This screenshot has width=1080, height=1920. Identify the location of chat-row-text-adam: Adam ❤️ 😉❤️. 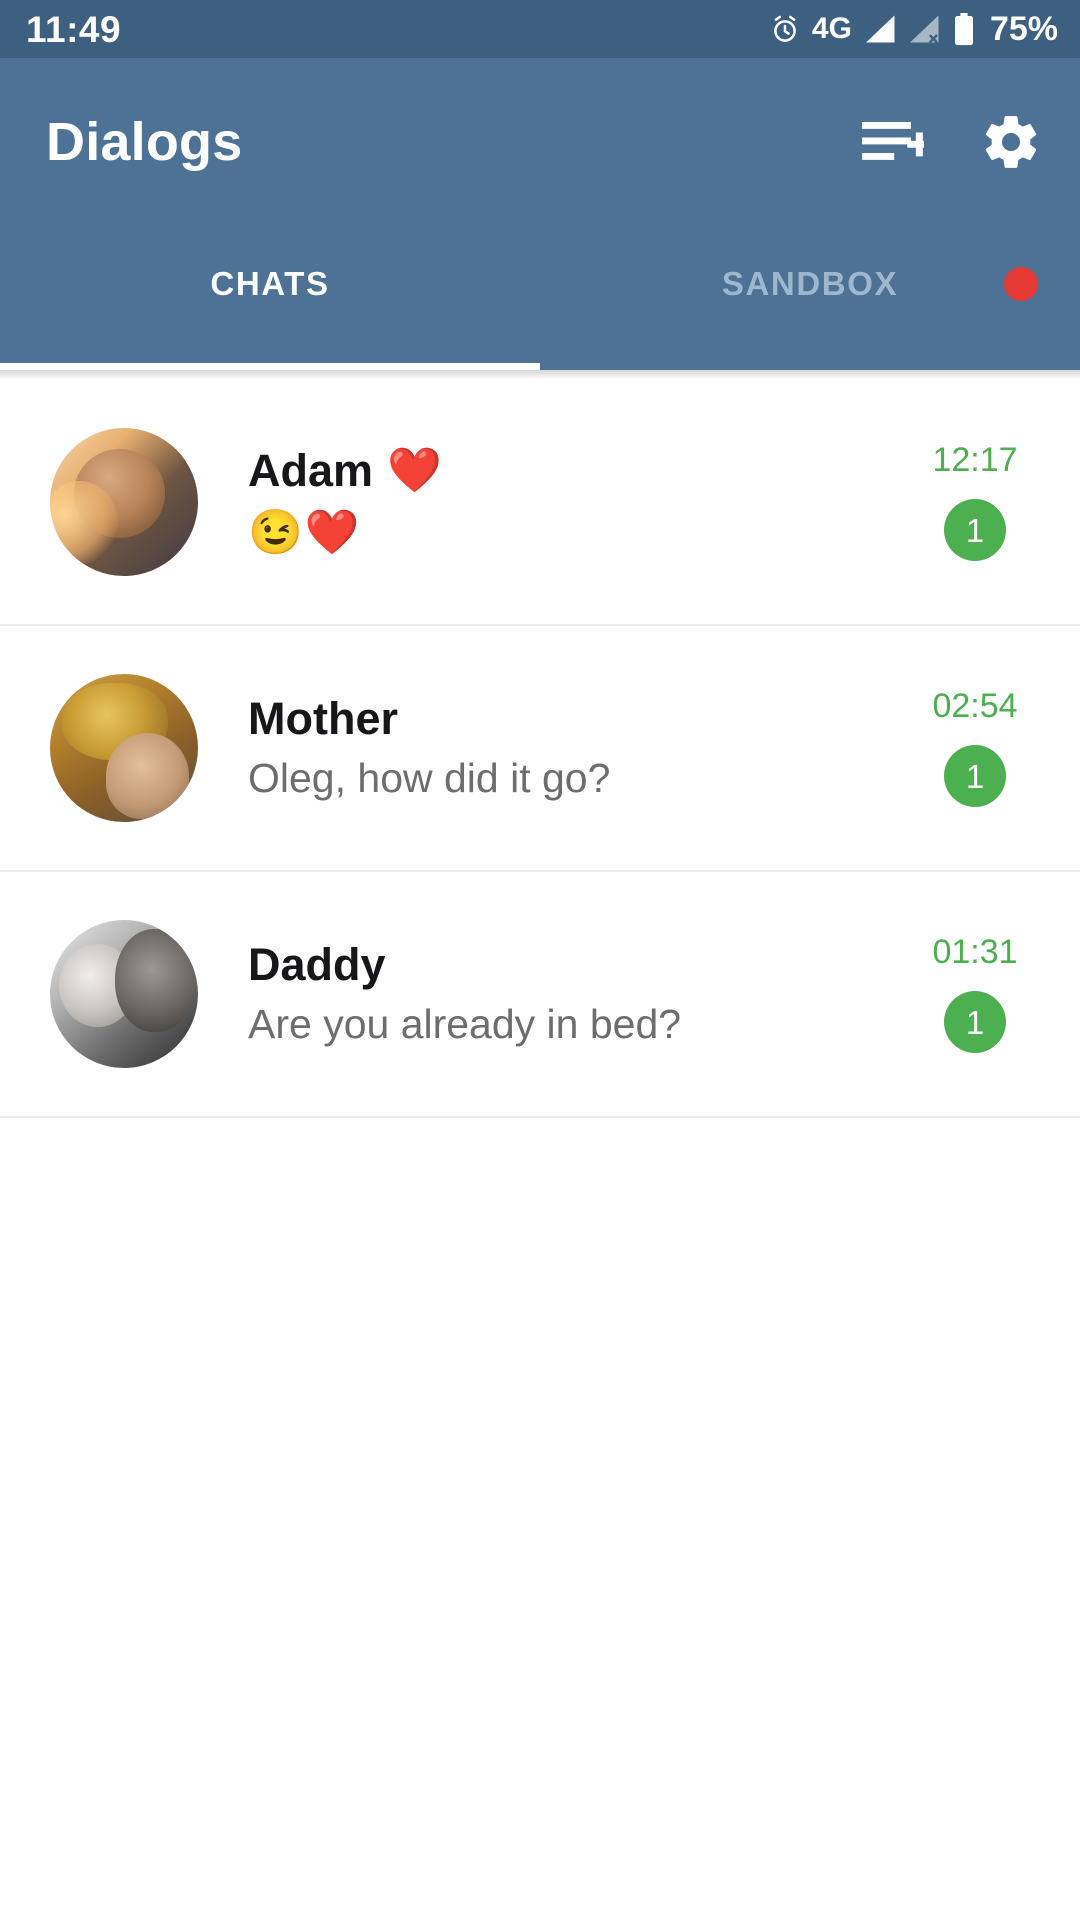
(557, 502).